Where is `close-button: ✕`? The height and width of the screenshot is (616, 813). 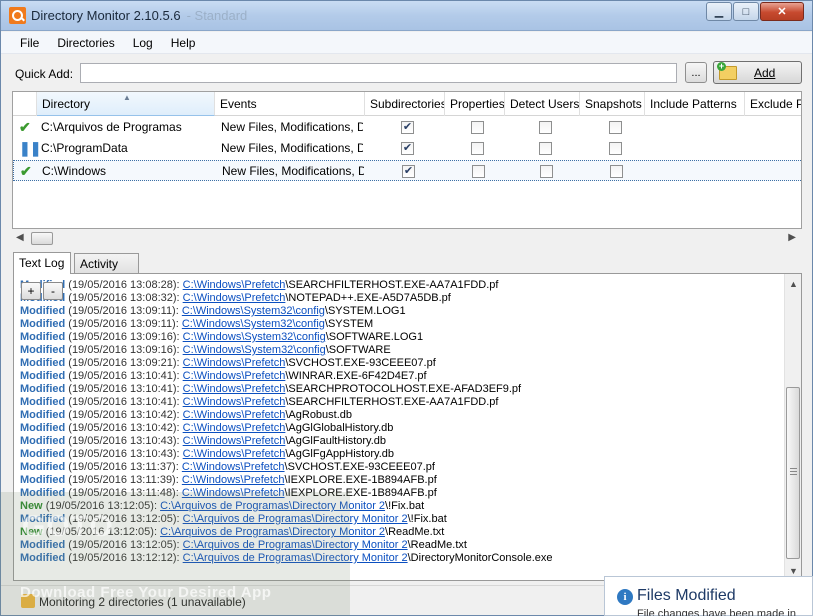
close-button: ✕ is located at coordinates (782, 11).